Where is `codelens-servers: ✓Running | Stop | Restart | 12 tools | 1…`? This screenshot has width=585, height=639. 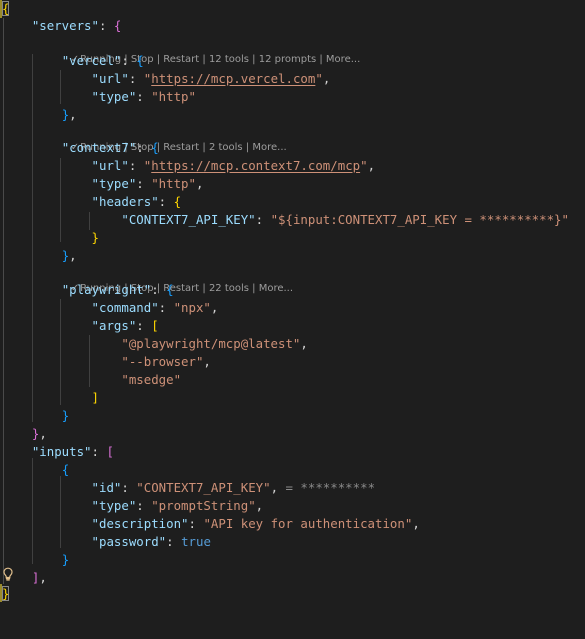 codelens-servers: ✓Running | Stop | Restart | 12 tools | 1… is located at coordinates (209, 50).